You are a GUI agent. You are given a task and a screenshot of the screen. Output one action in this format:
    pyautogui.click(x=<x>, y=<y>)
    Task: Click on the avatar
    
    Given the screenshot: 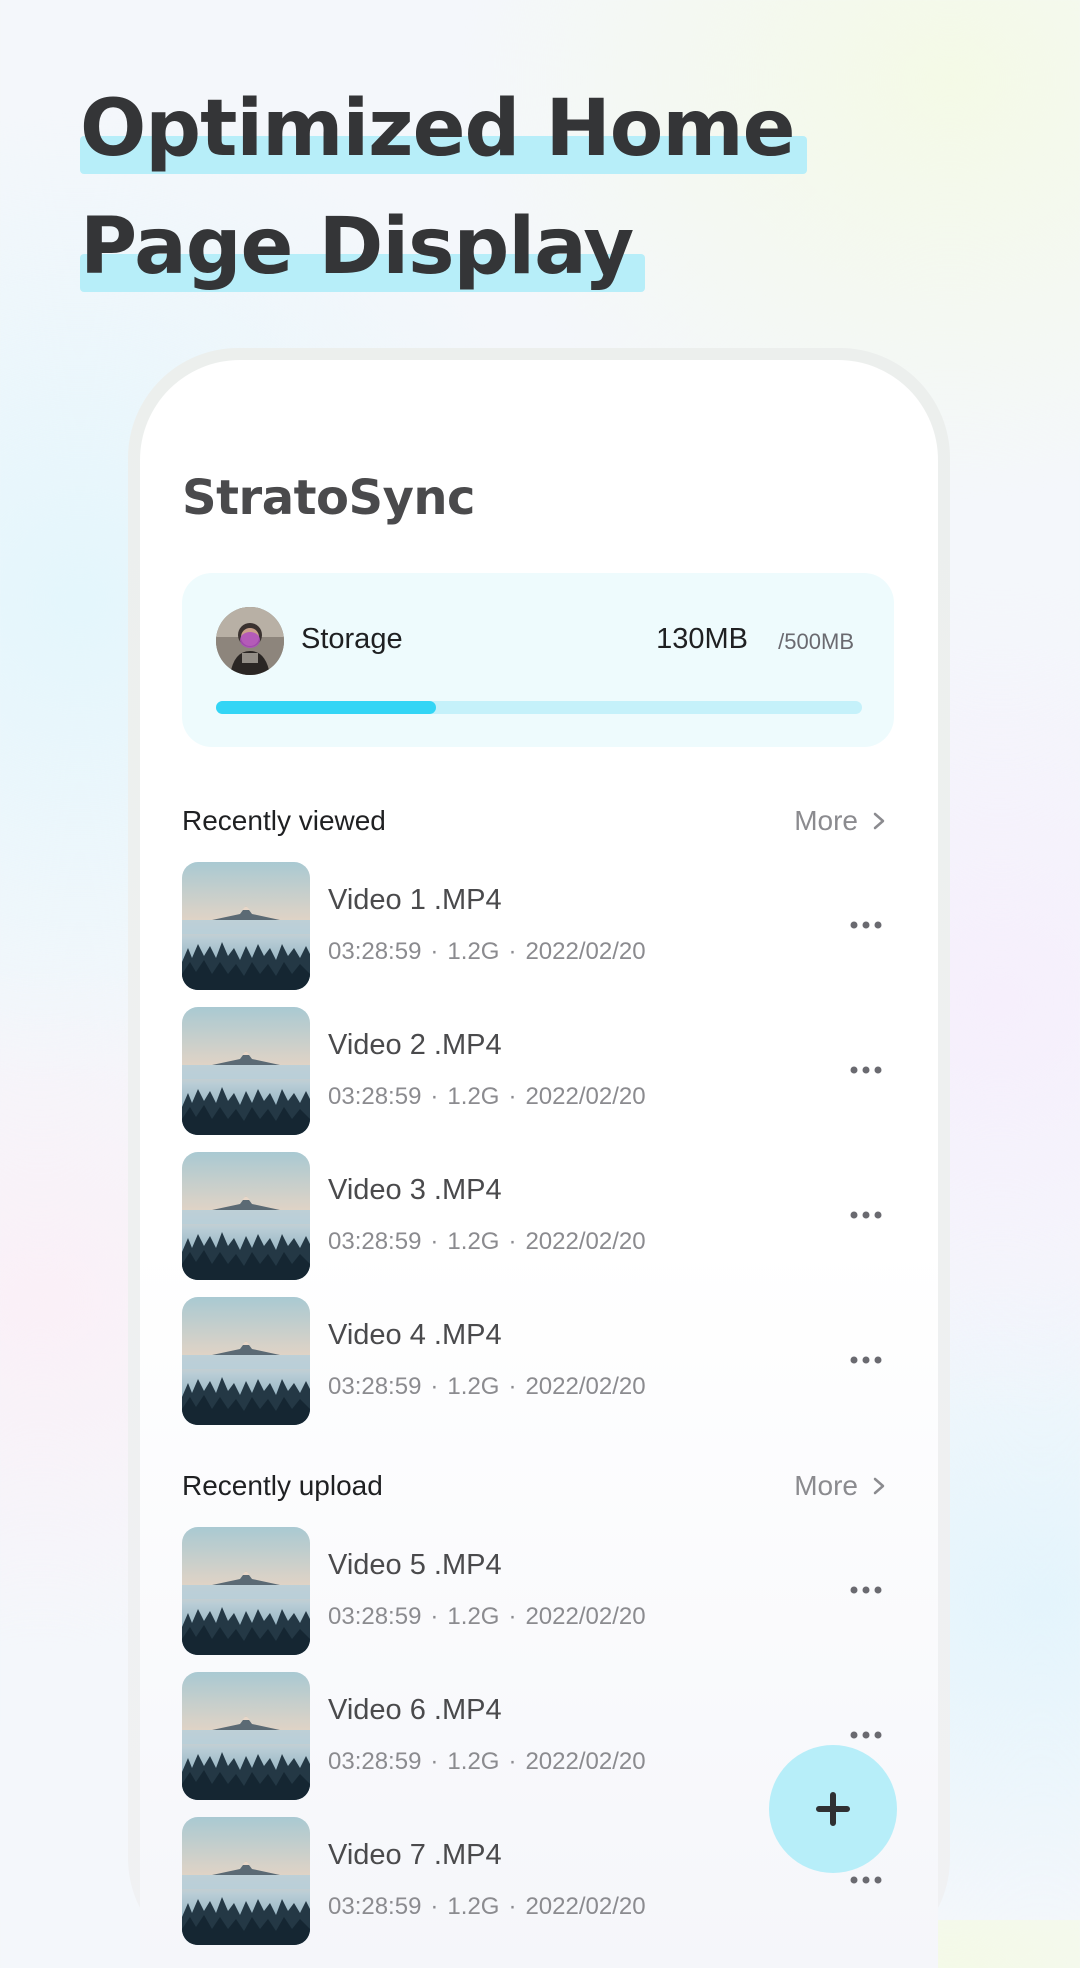 What is the action you would take?
    pyautogui.click(x=250, y=641)
    